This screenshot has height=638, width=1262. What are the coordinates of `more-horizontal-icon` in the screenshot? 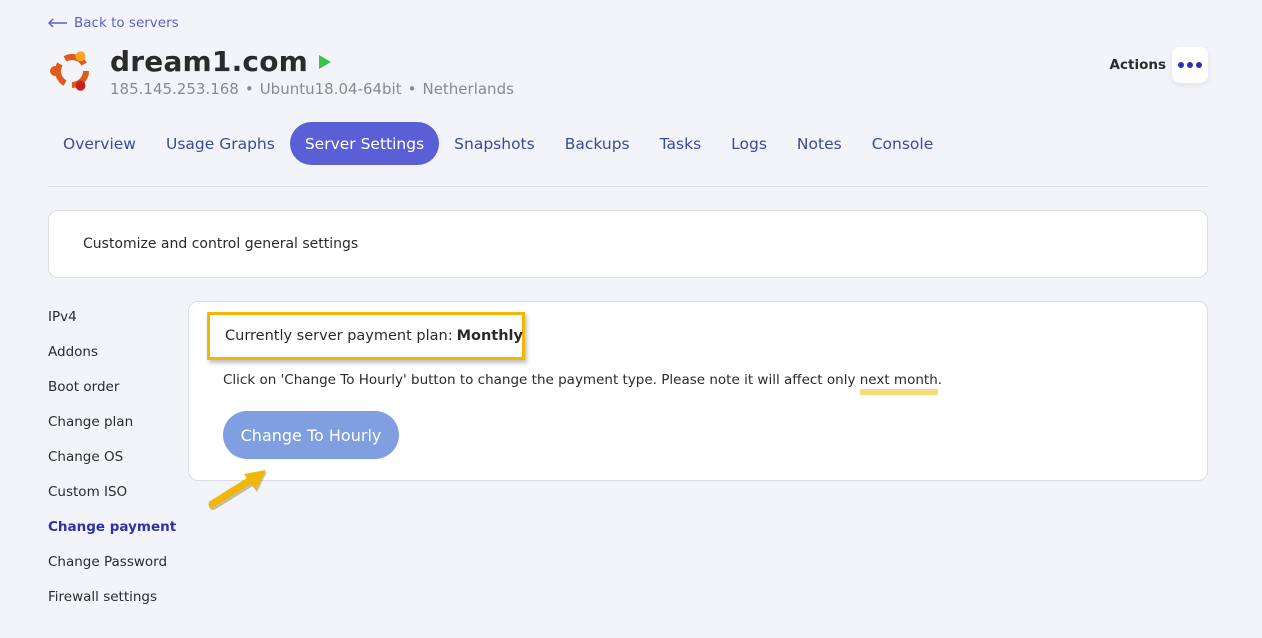 It's located at (1190, 65).